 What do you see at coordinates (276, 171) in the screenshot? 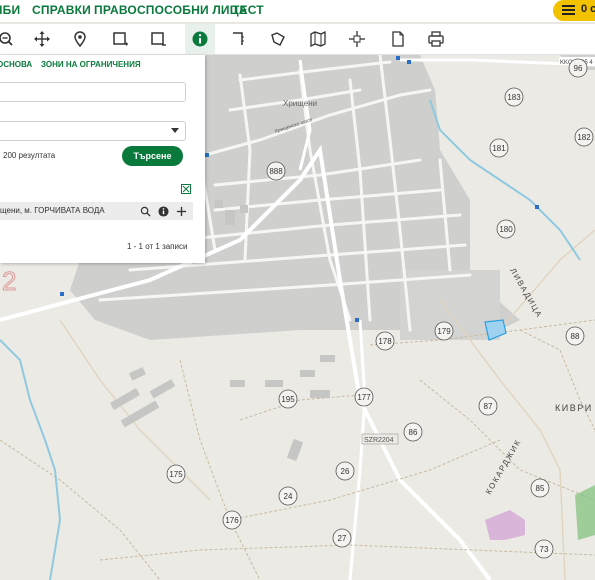
I see `block-number-888: 888` at bounding box center [276, 171].